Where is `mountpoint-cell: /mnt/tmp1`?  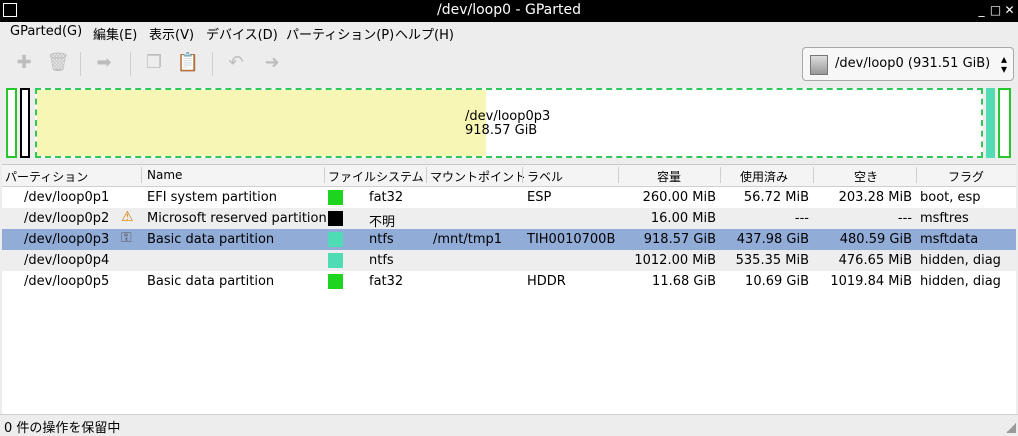 mountpoint-cell: /mnt/tmp1 is located at coordinates (468, 239).